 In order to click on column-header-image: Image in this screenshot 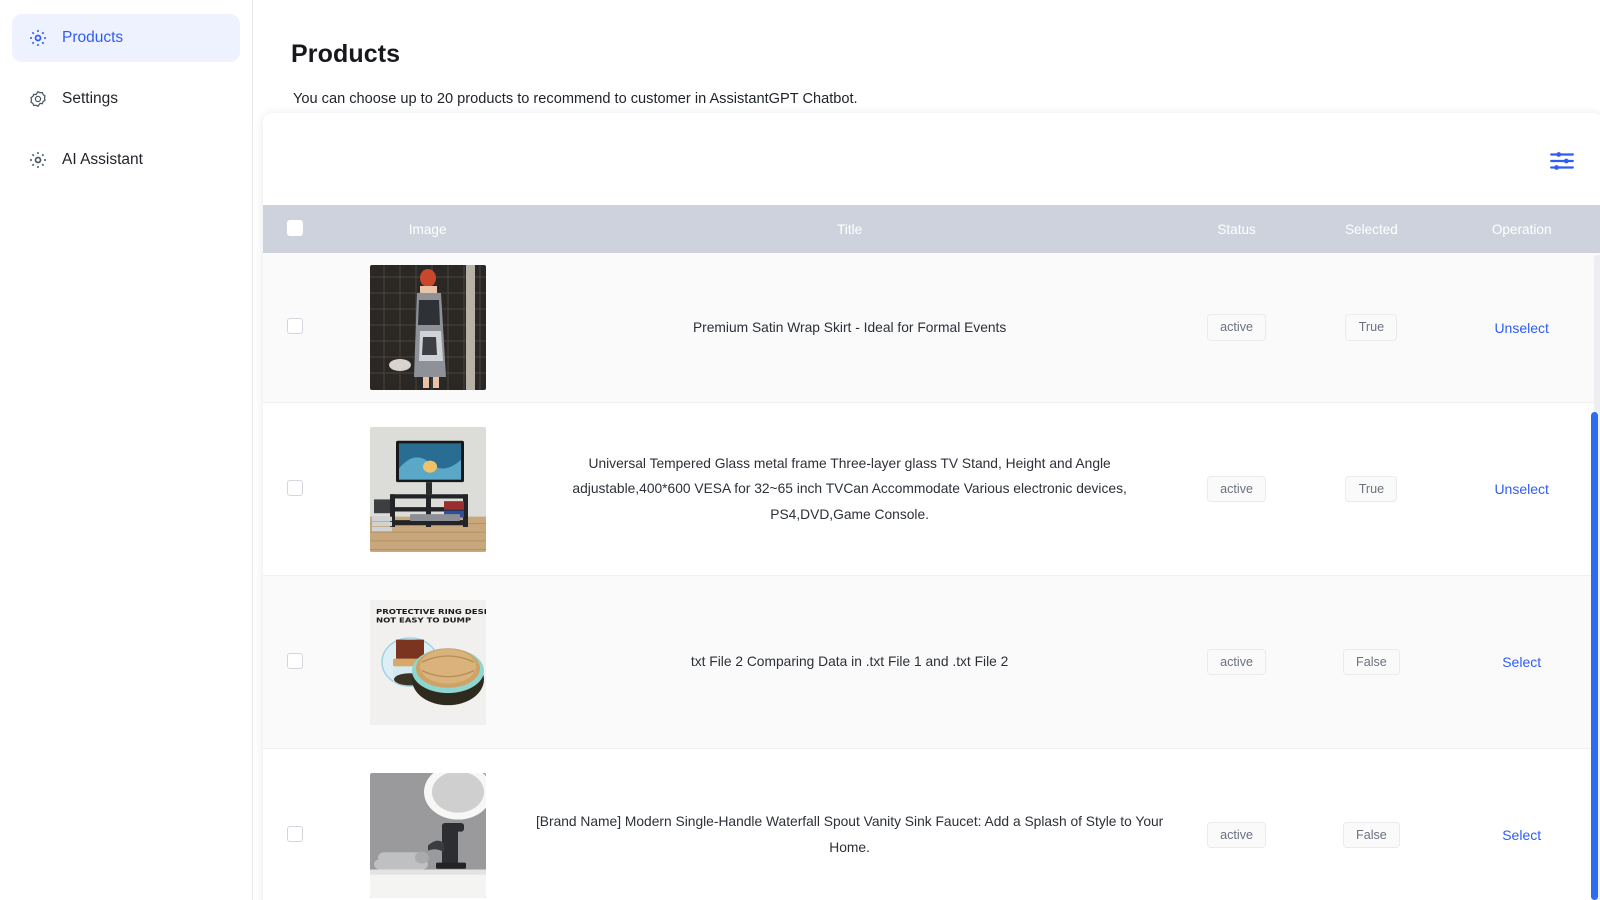, I will do `click(427, 229)`.